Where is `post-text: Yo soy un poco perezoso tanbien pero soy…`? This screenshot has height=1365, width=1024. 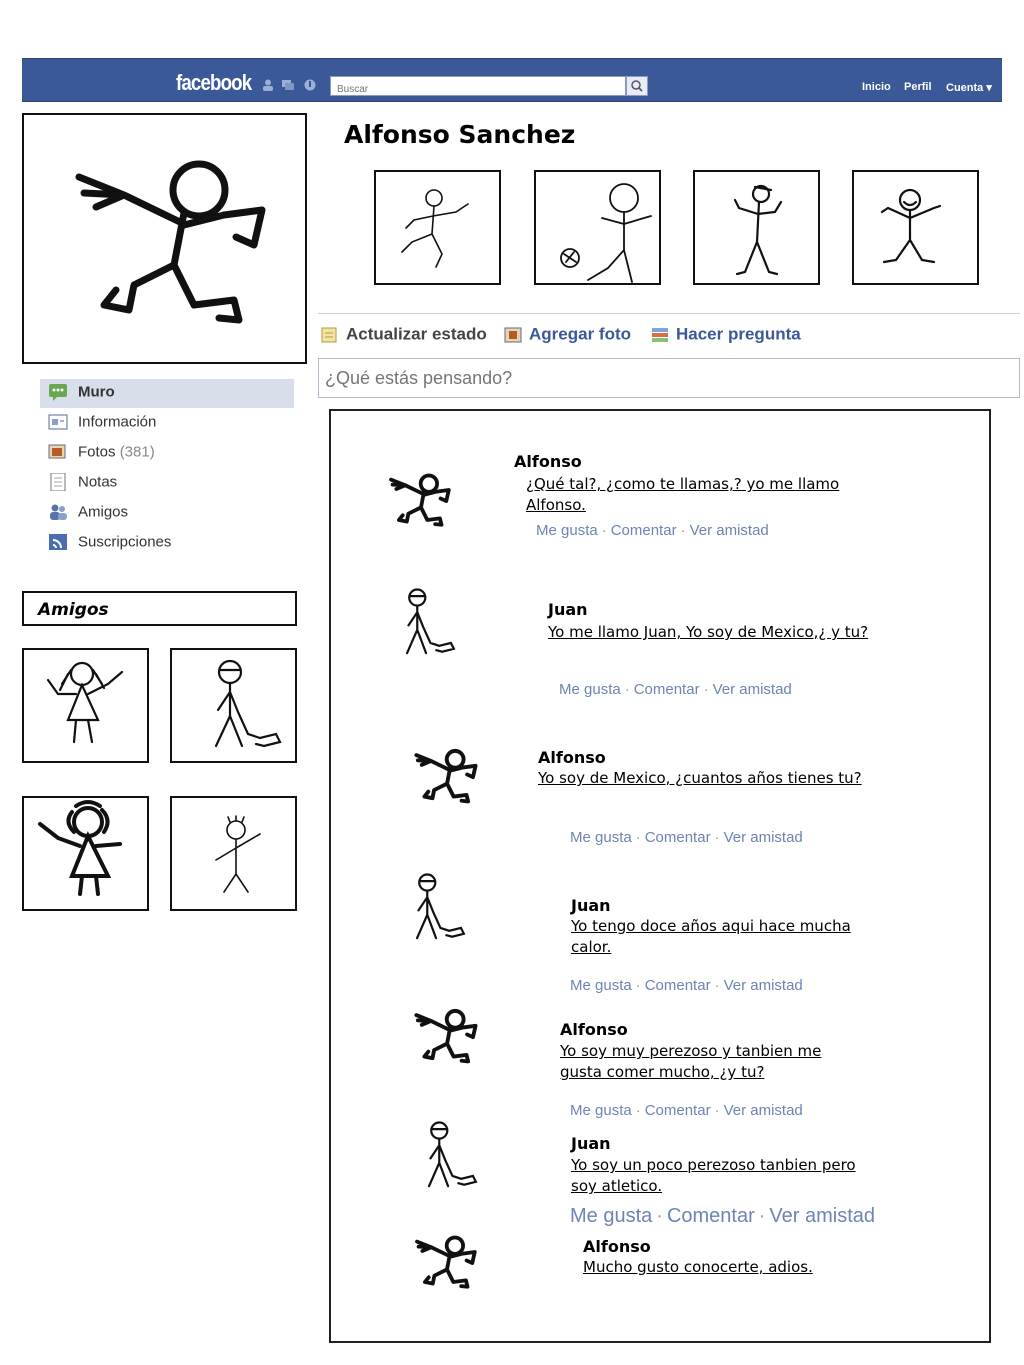
post-text: Yo soy un poco perezoso tanbien pero soy… is located at coordinates (713, 1175).